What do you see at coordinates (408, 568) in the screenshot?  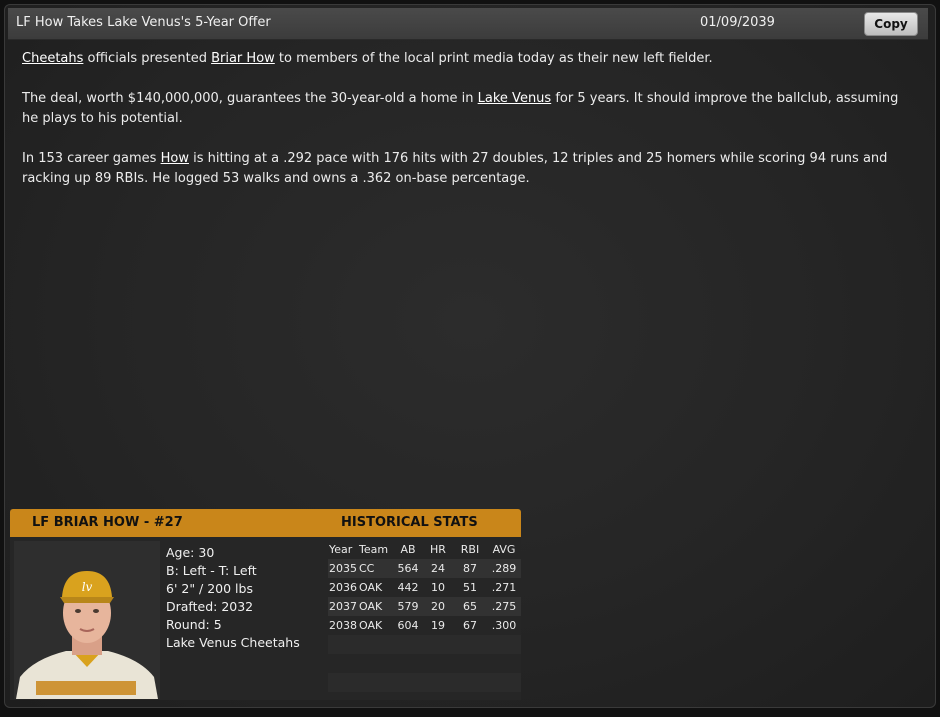 I see `cell-ab: 564` at bounding box center [408, 568].